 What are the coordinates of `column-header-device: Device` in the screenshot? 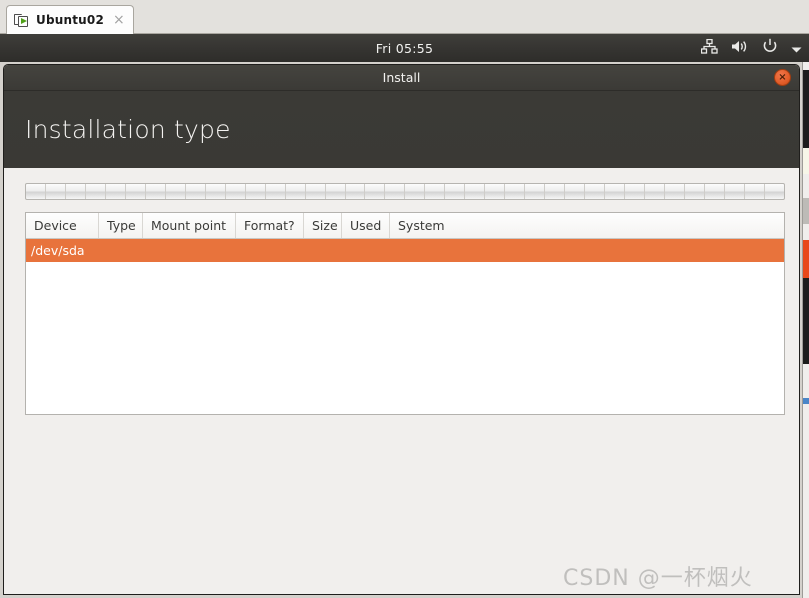 It's located at (62, 225).